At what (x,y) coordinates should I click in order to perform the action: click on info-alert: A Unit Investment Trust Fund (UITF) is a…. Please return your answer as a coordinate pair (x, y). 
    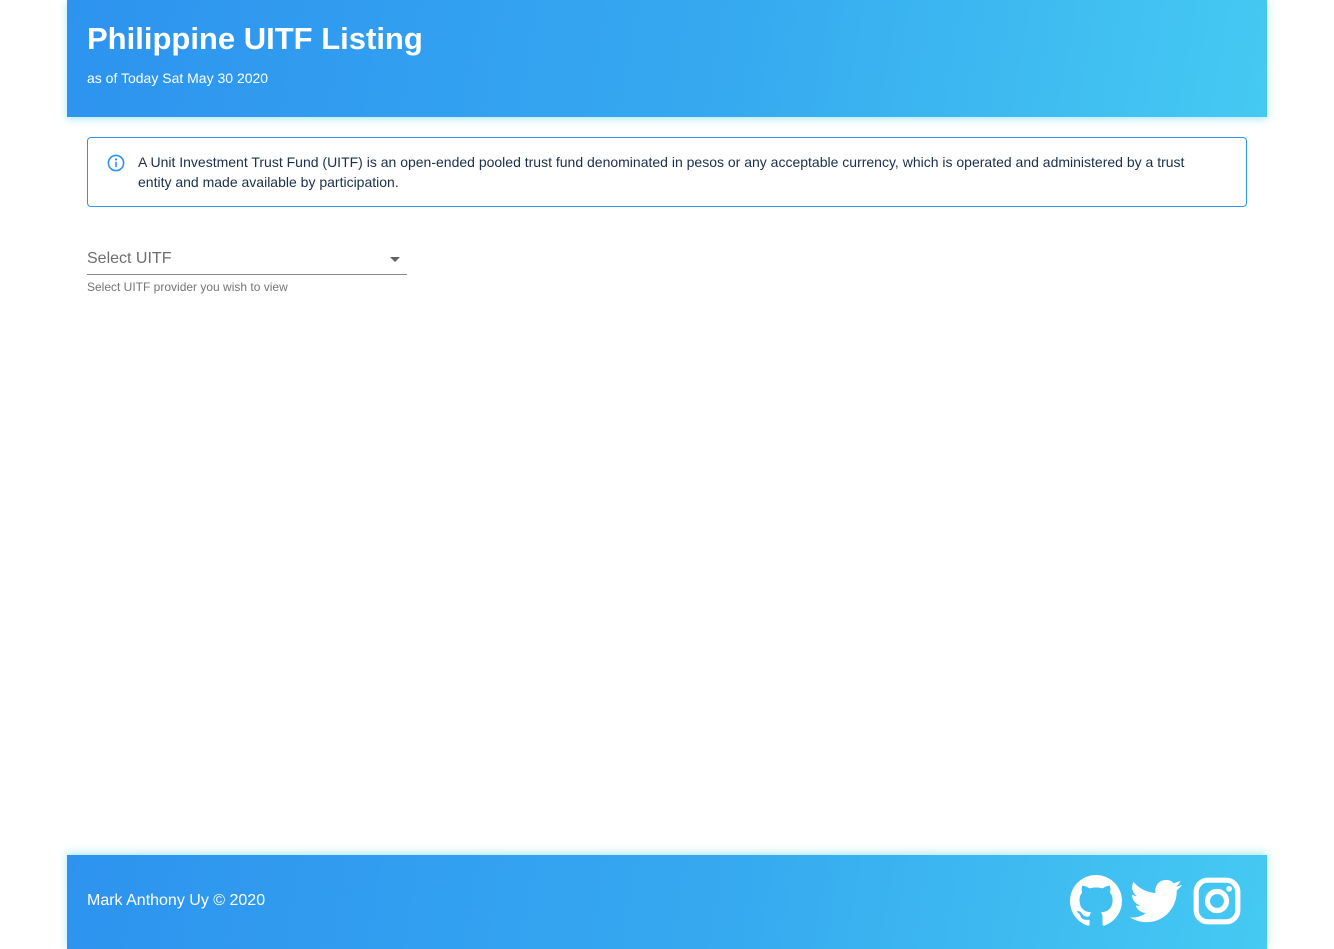
    Looking at the image, I should click on (667, 172).